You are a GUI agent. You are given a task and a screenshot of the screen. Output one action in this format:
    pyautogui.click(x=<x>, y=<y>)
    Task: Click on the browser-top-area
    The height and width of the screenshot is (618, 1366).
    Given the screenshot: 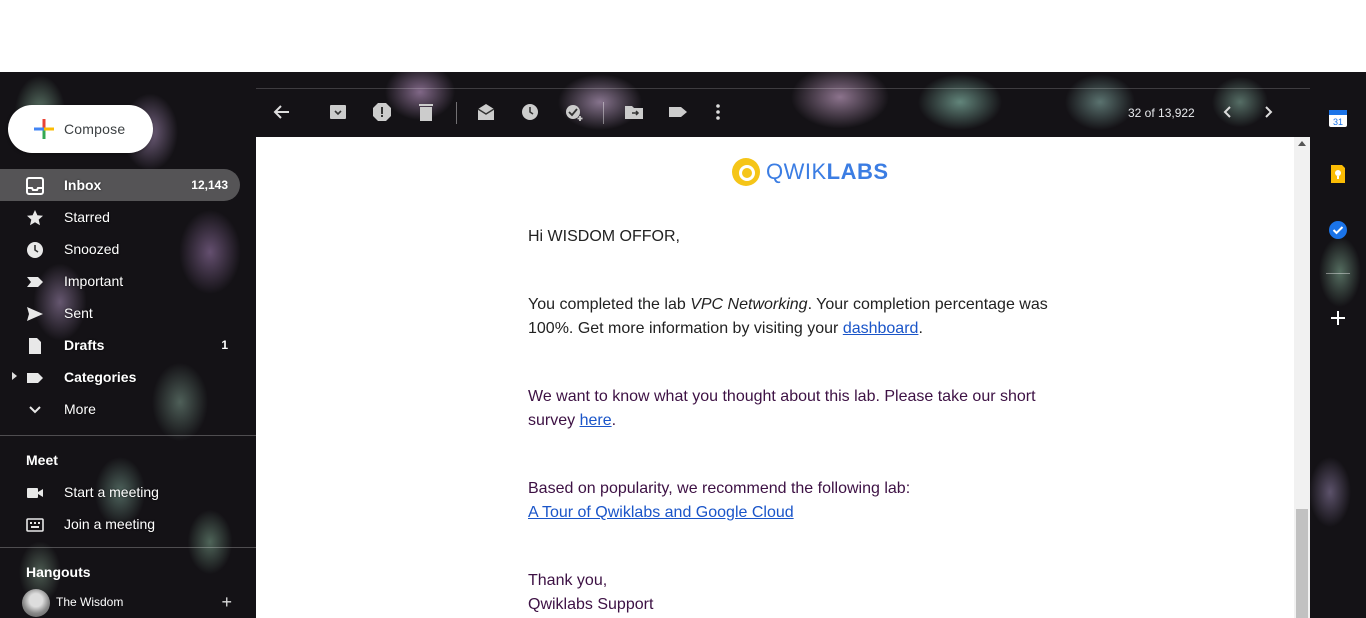 What is the action you would take?
    pyautogui.click(x=683, y=36)
    